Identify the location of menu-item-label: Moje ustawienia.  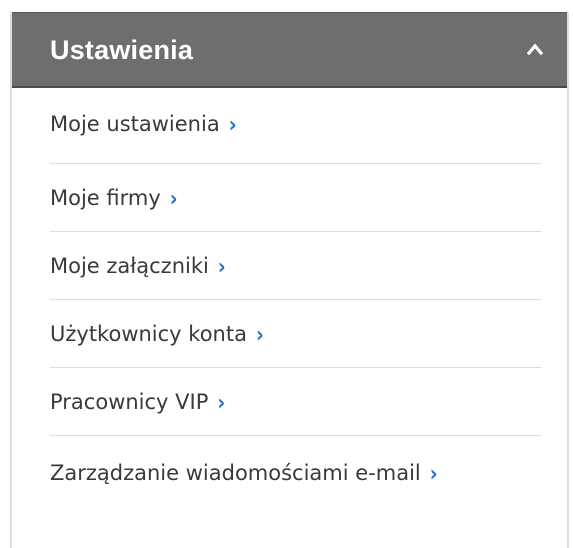
(135, 124).